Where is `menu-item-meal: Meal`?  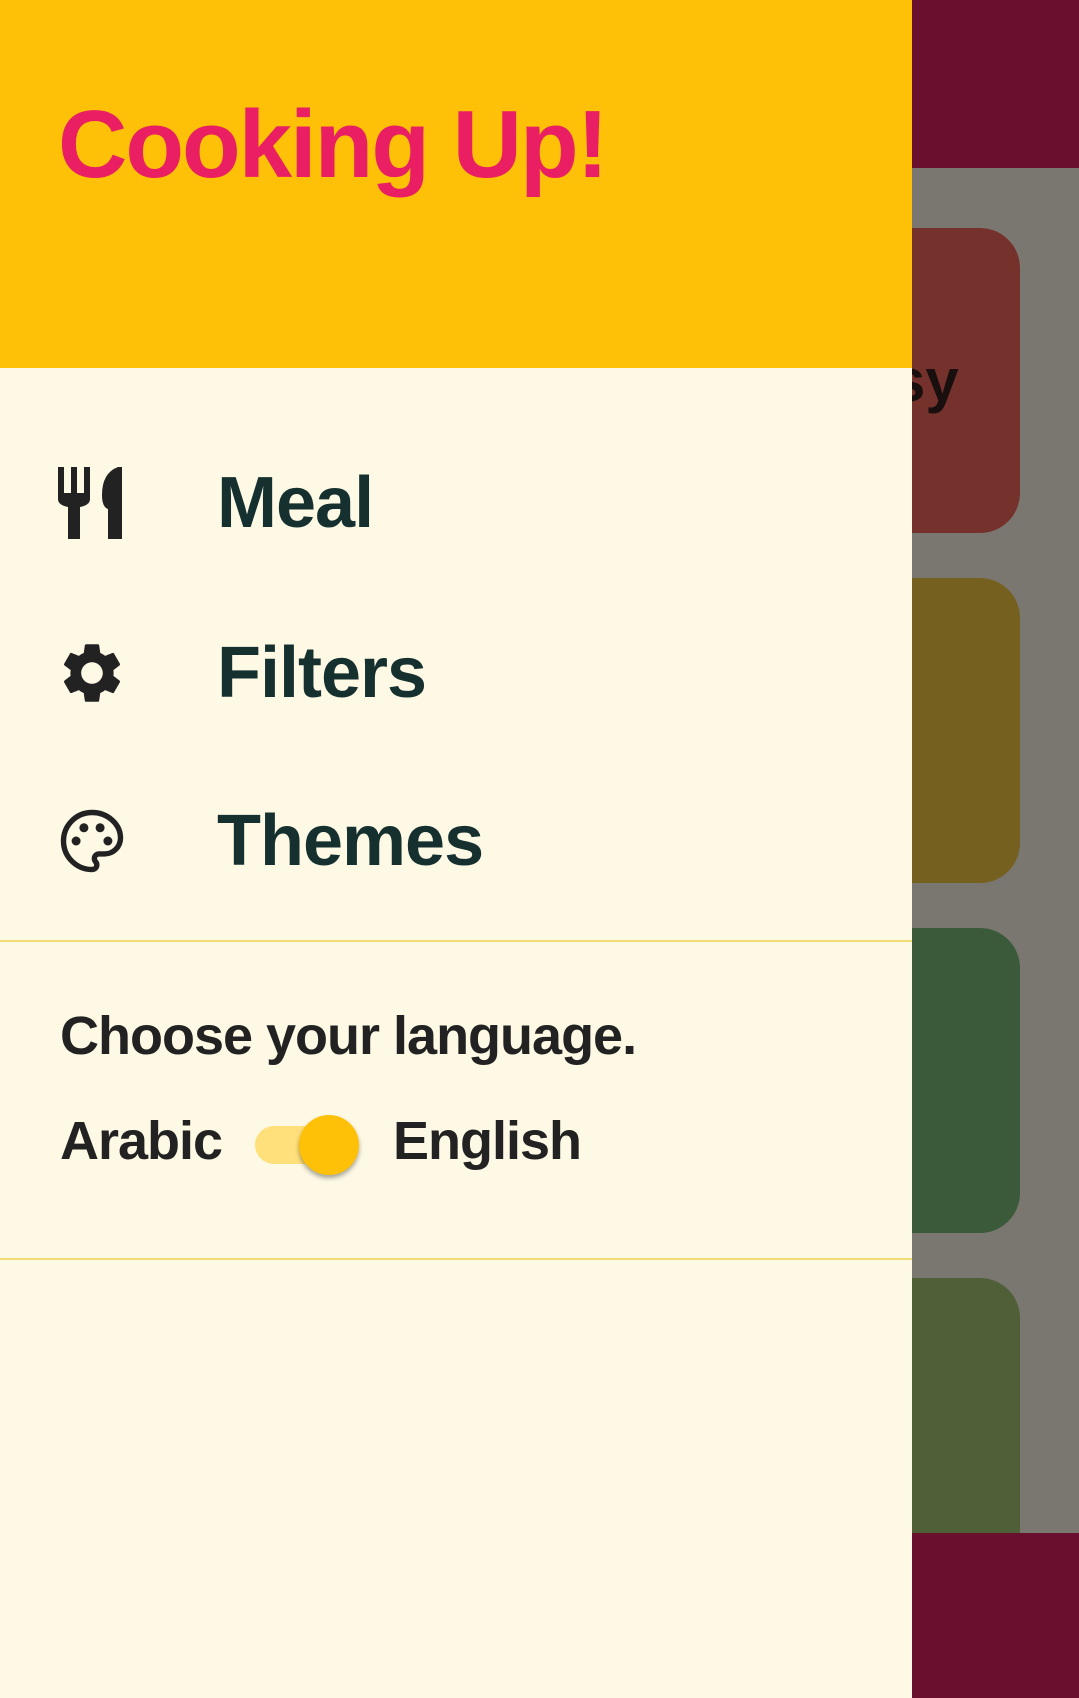 menu-item-meal: Meal is located at coordinates (456, 503).